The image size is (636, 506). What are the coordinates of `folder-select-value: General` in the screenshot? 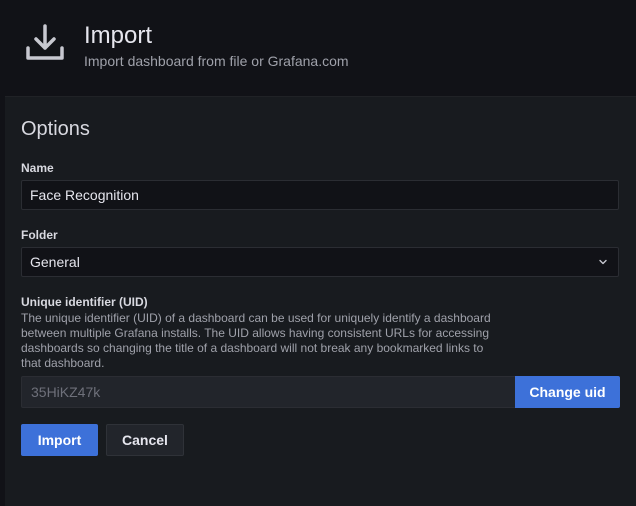 It's located at (55, 262).